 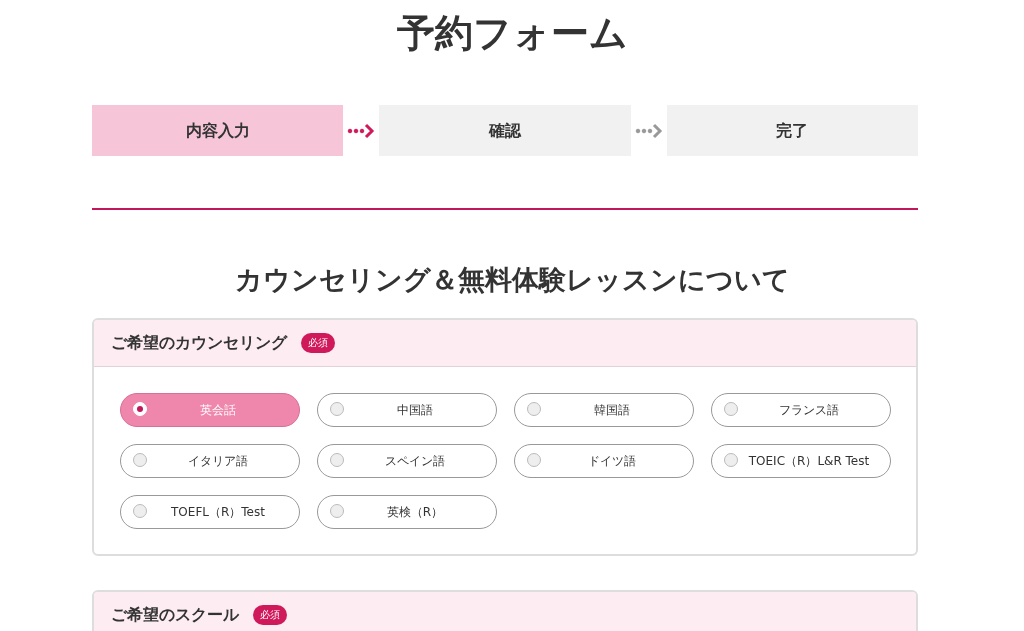 I want to click on field-label: ご希望のスクール, so click(x=175, y=615).